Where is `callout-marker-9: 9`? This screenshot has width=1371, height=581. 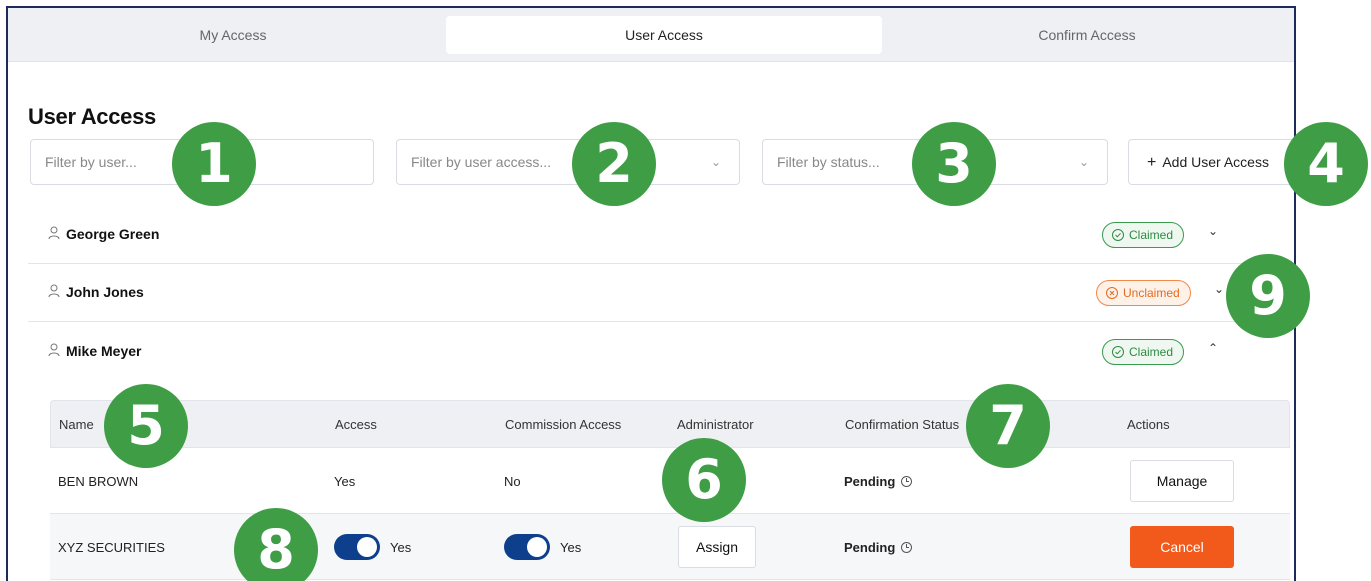 callout-marker-9: 9 is located at coordinates (1268, 296).